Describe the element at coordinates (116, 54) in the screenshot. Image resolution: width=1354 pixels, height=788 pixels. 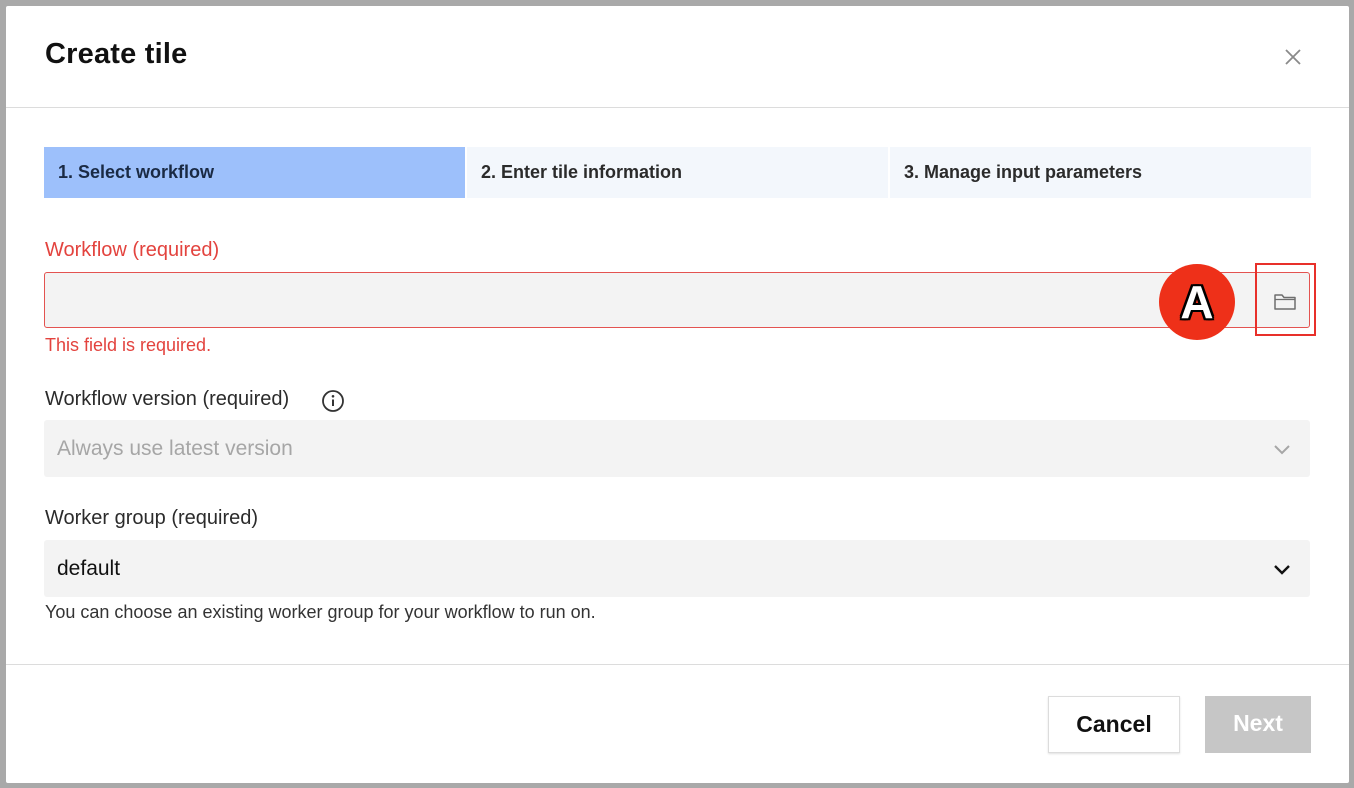
I see `dialog-title: Create tile` at that location.